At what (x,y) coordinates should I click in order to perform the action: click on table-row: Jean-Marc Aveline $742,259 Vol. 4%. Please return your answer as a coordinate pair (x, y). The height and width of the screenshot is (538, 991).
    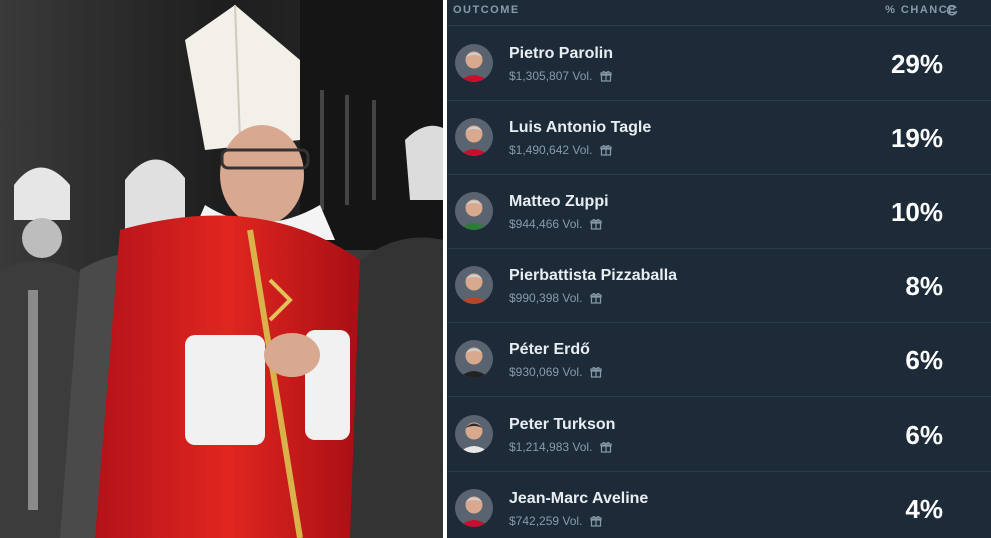
    Looking at the image, I should click on (719, 505).